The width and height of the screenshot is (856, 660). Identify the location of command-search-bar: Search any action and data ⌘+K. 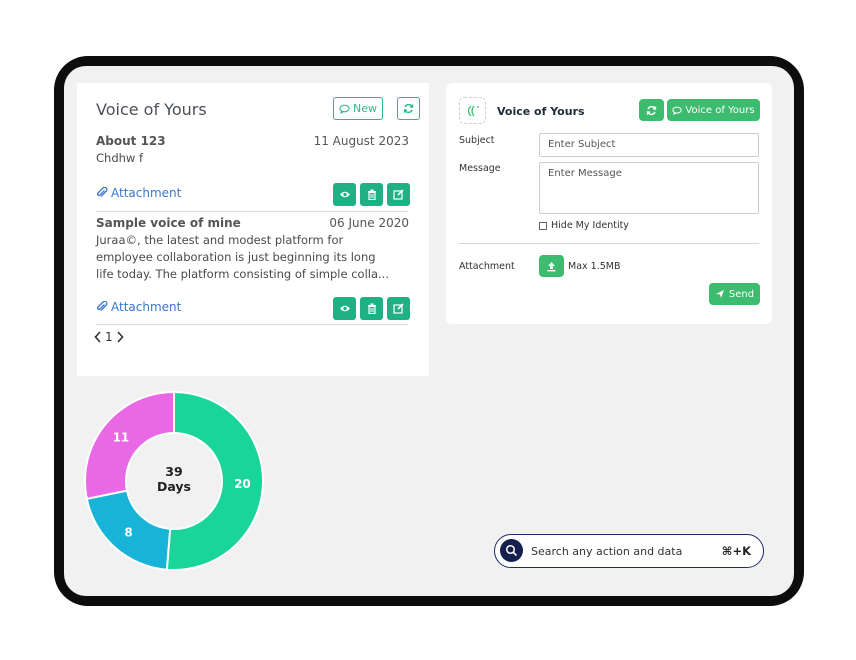
(629, 551).